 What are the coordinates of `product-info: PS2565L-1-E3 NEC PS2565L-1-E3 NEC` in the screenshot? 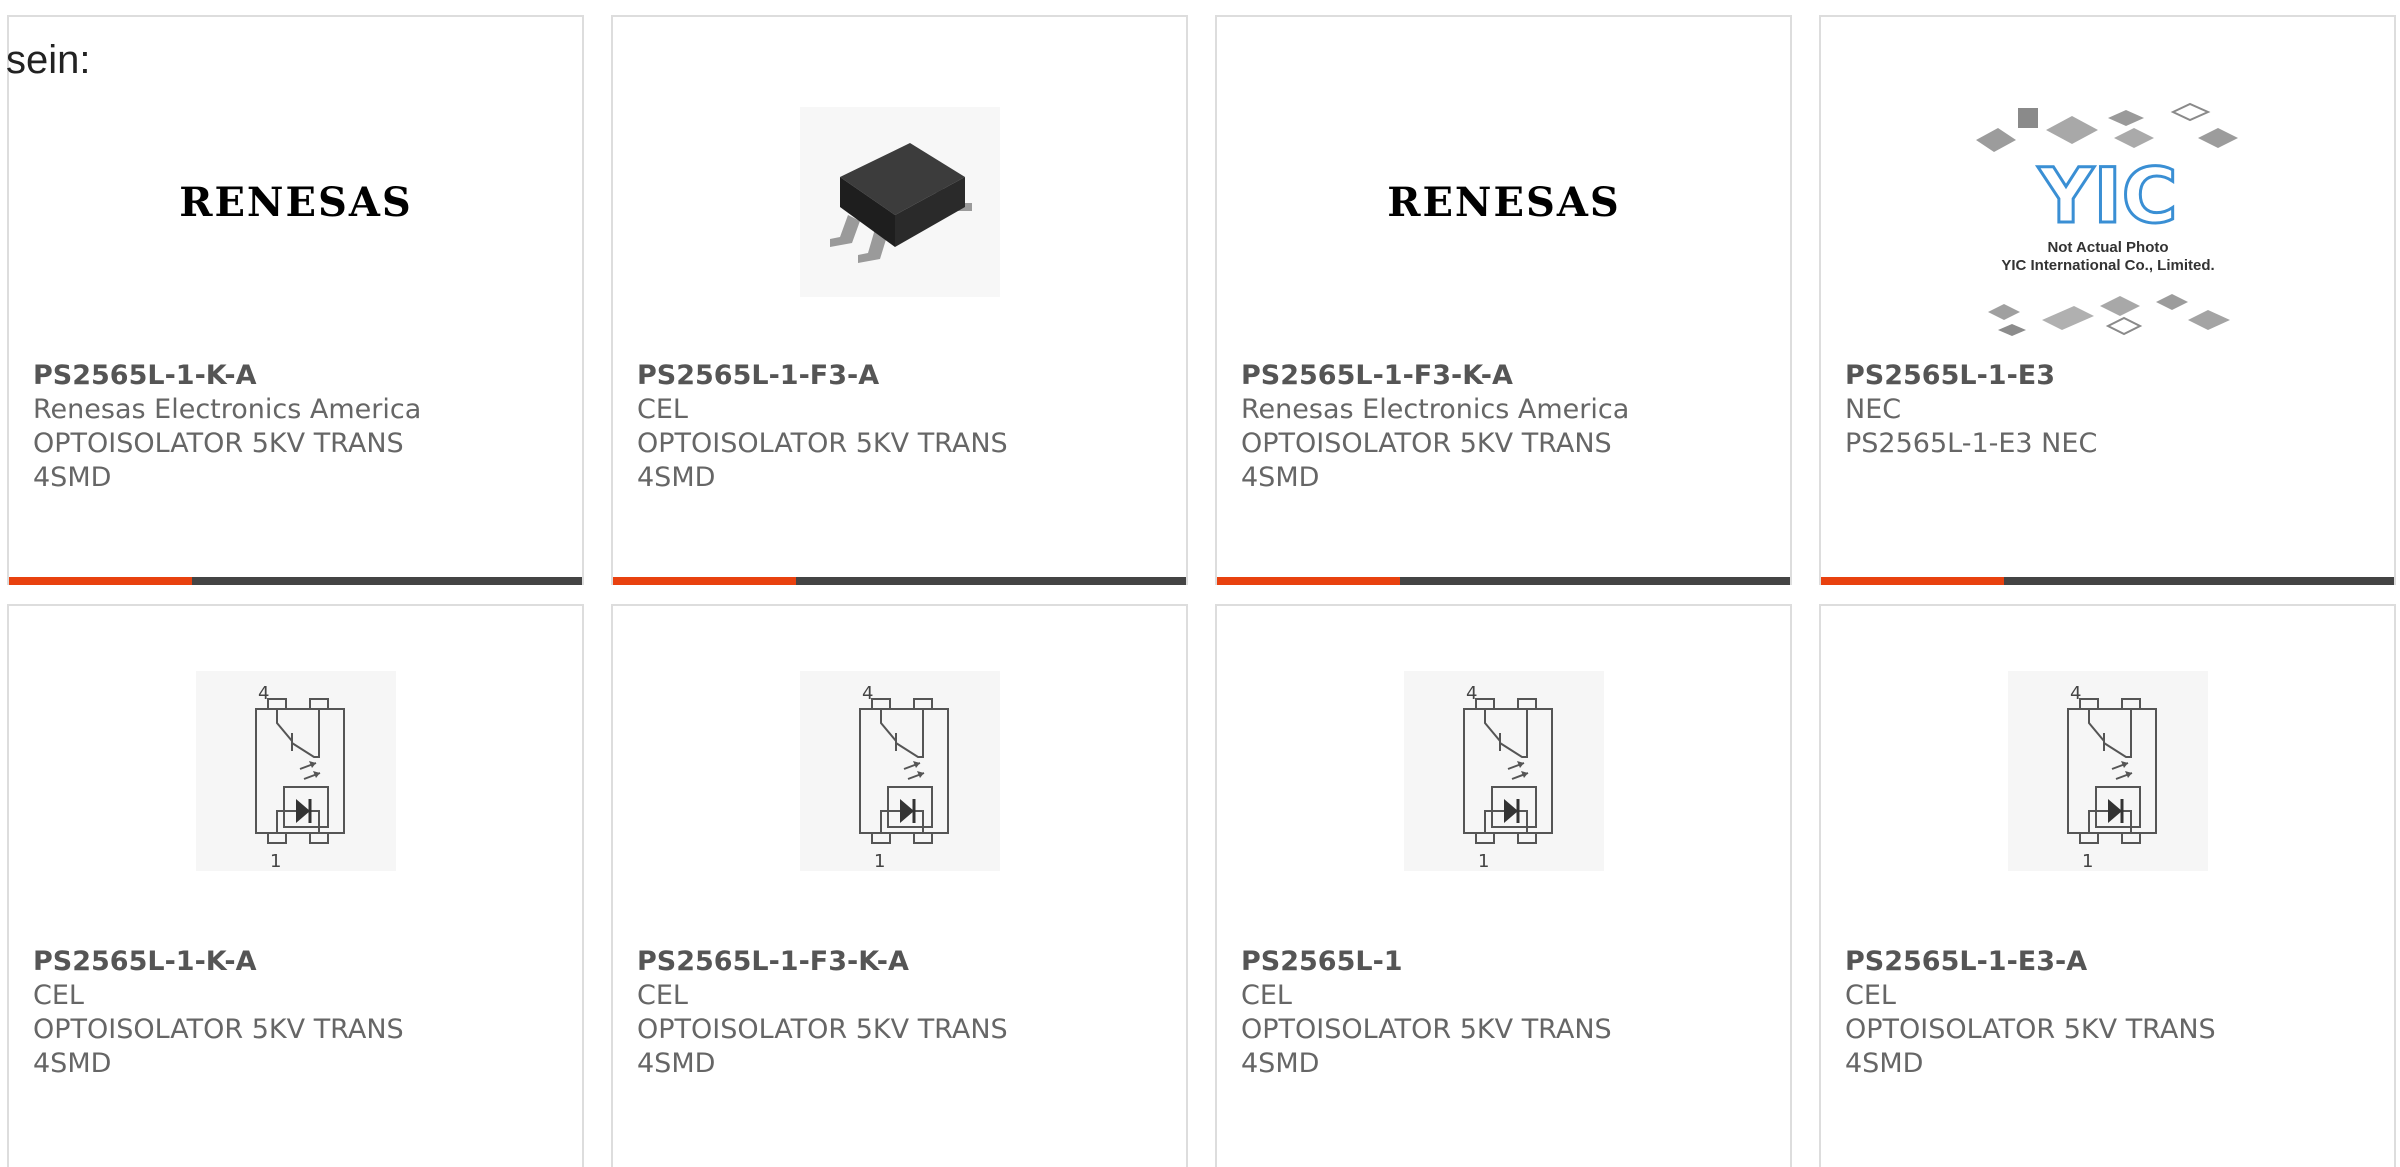 It's located at (2114, 410).